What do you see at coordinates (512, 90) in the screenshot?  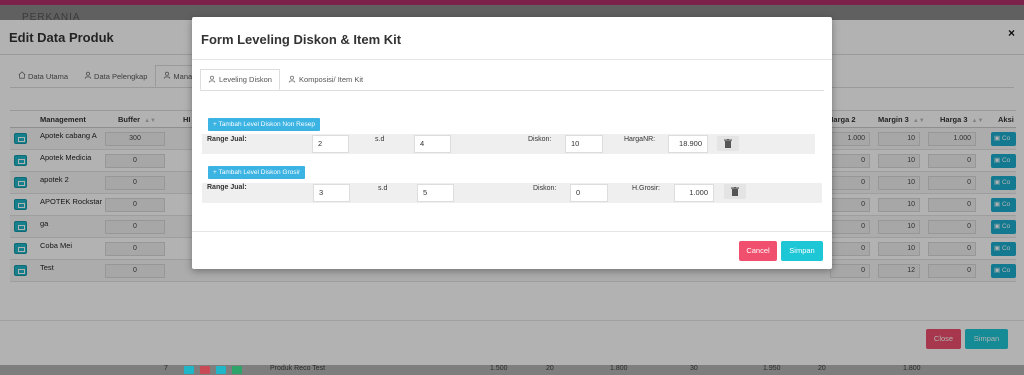 I see `tab-underline` at bounding box center [512, 90].